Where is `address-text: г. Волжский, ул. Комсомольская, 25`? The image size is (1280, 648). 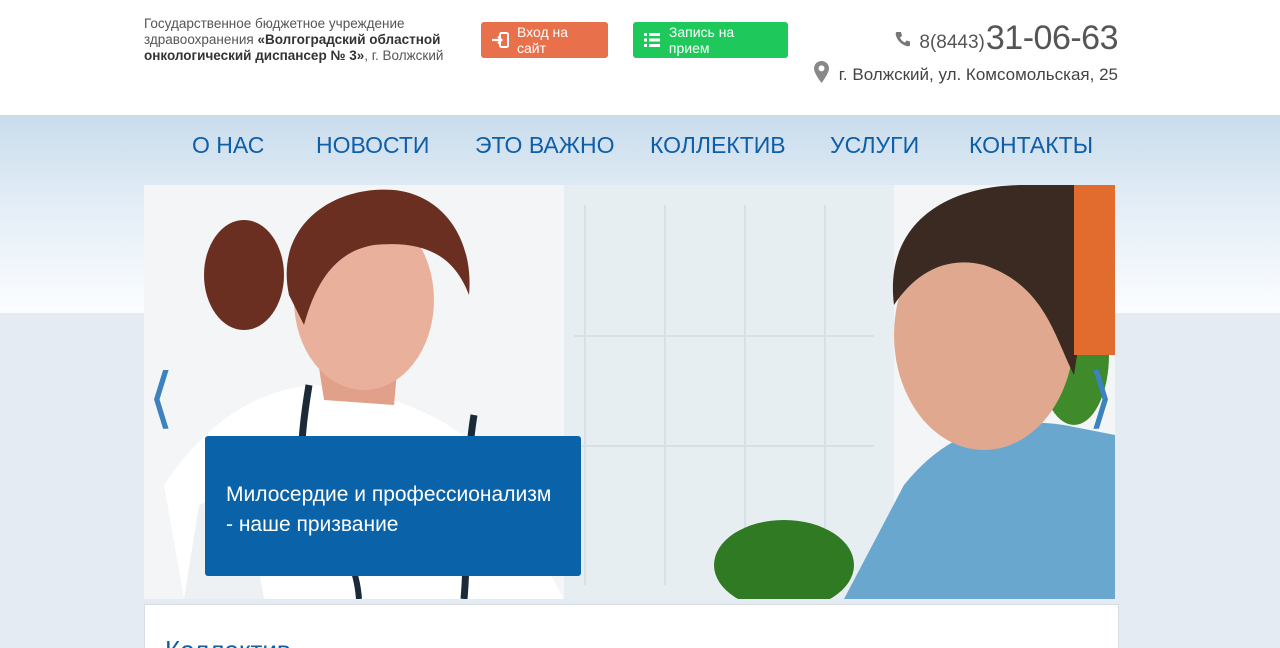
address-text: г. Волжский, ул. Комсомольская, 25 is located at coordinates (978, 74).